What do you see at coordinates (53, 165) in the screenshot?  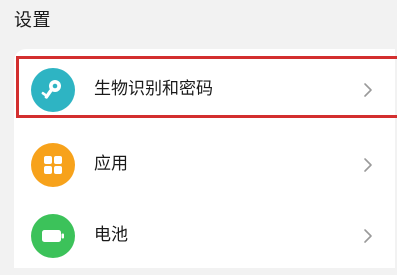 I see `apps-grid-icon` at bounding box center [53, 165].